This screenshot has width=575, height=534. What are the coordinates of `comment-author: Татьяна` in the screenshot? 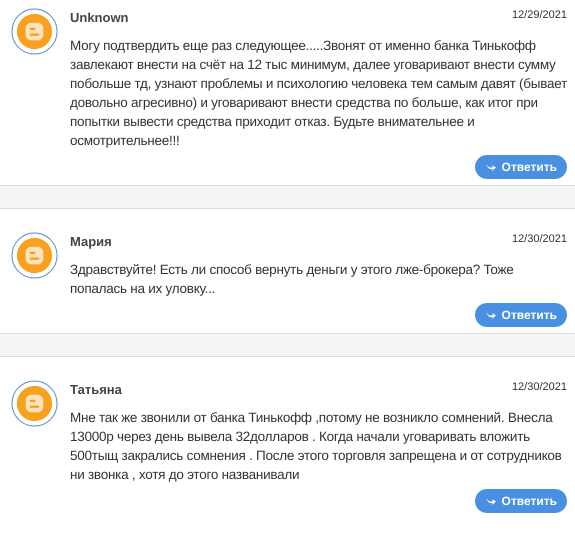 It's located at (96, 389).